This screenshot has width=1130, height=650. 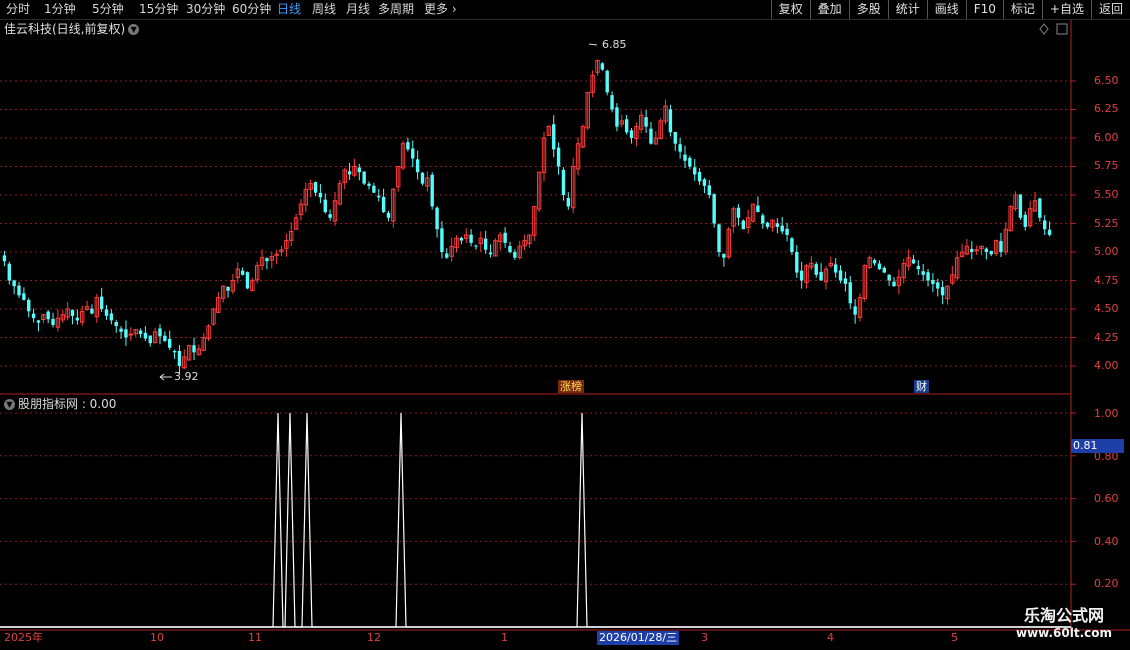 What do you see at coordinates (157, 637) in the screenshot?
I see `date-label: 10` at bounding box center [157, 637].